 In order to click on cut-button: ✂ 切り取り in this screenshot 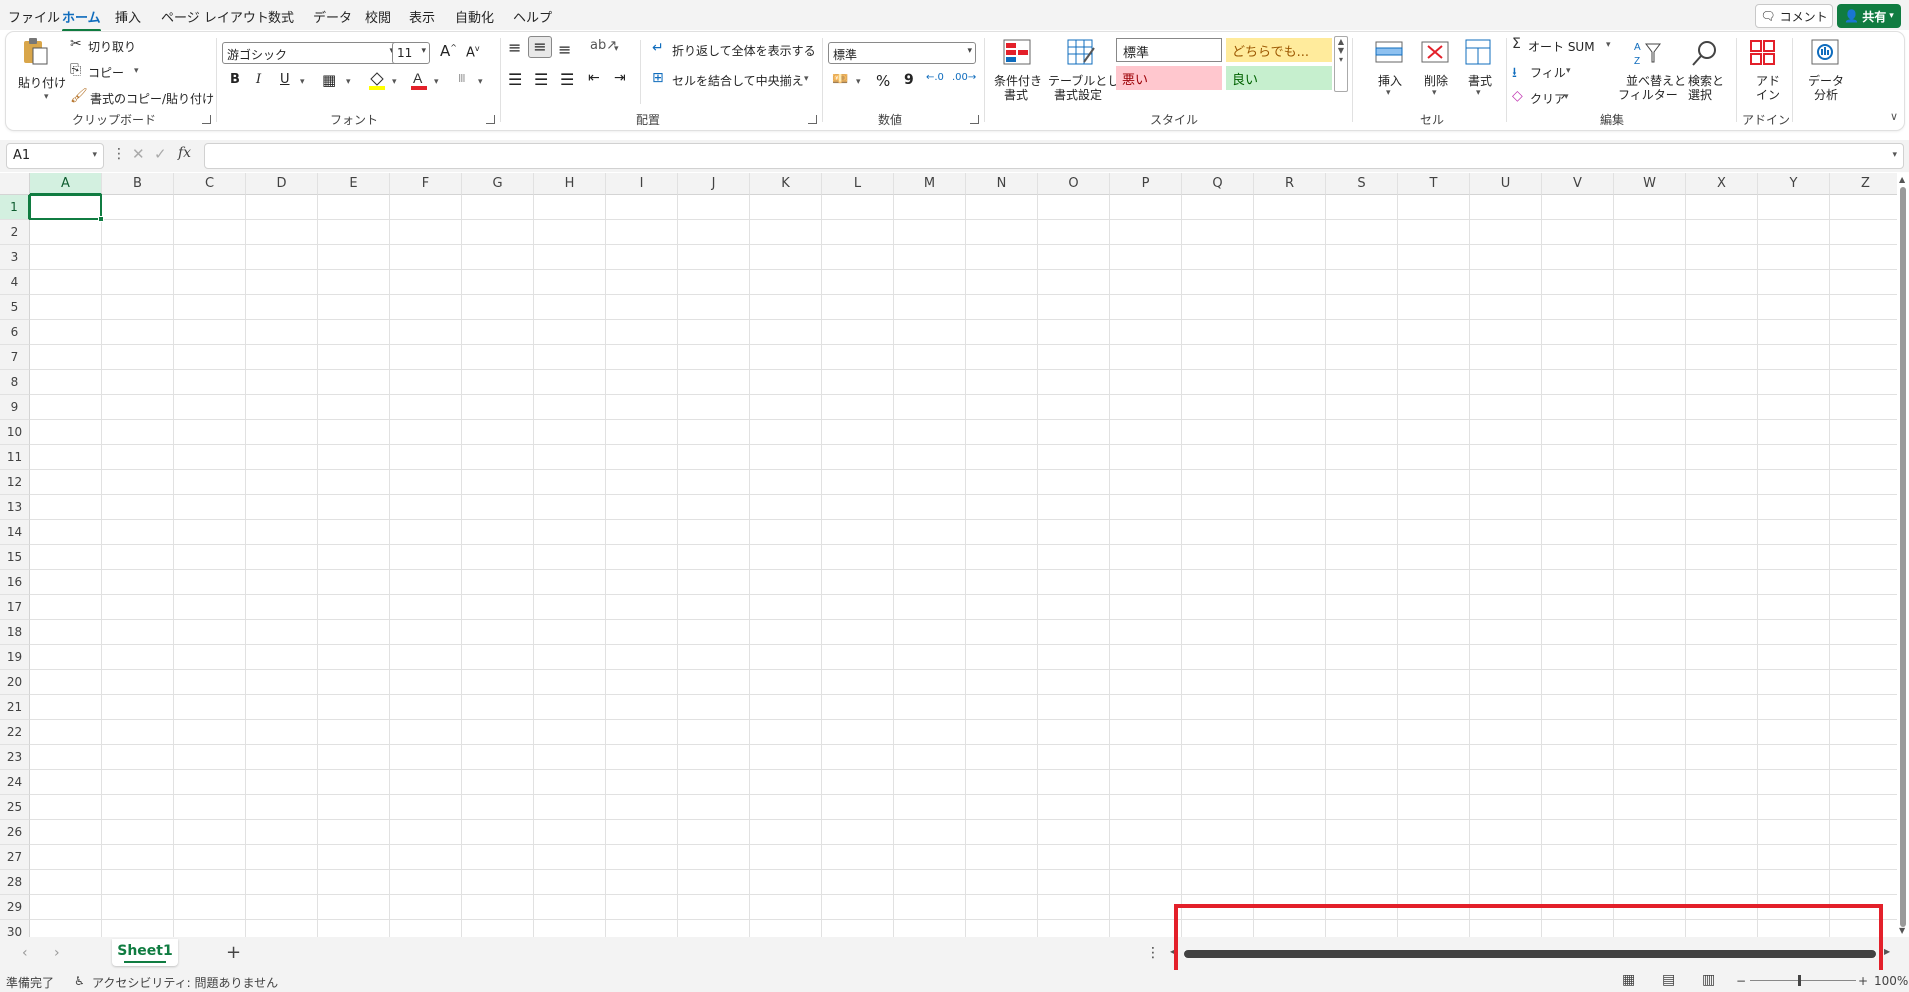, I will do `click(105, 46)`.